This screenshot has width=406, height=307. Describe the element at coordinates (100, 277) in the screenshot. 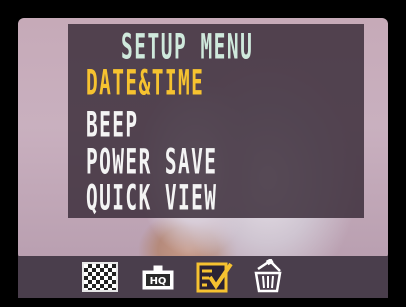

I see `checkerboard-quality-icon` at that location.